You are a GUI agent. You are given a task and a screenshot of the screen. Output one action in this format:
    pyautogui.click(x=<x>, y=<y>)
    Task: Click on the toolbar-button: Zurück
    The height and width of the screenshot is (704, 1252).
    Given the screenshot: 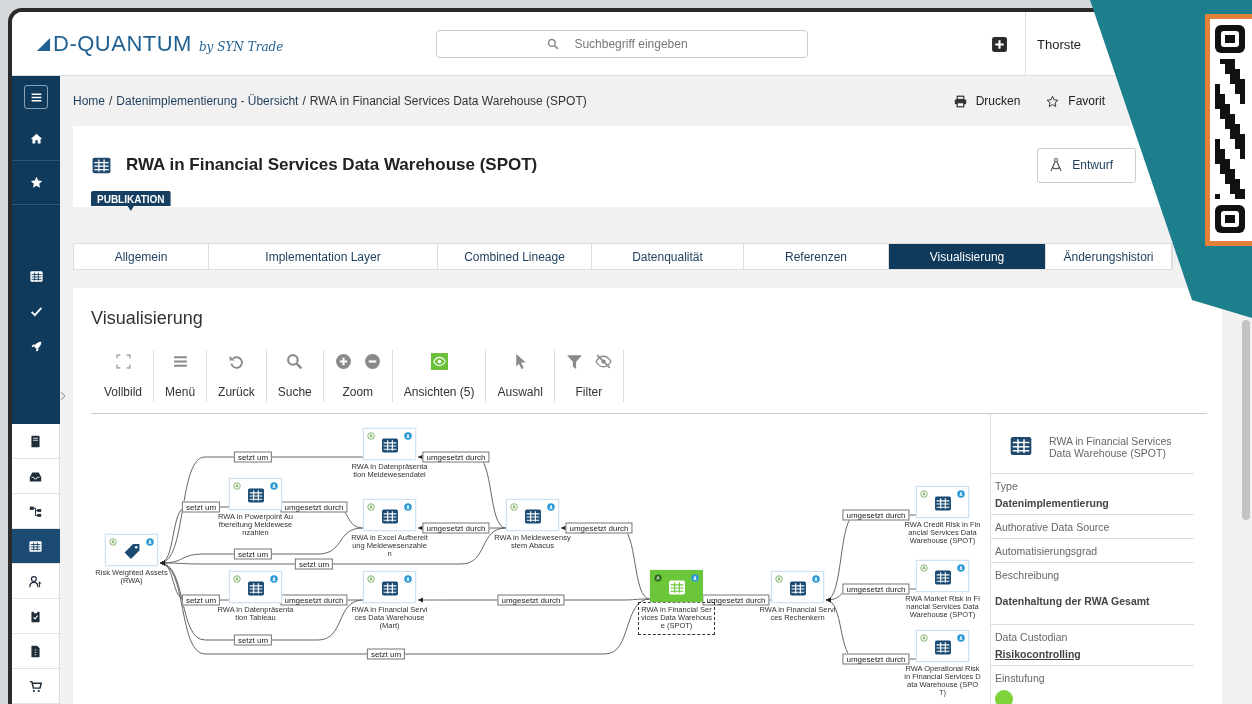 What is the action you would take?
    pyautogui.click(x=237, y=376)
    